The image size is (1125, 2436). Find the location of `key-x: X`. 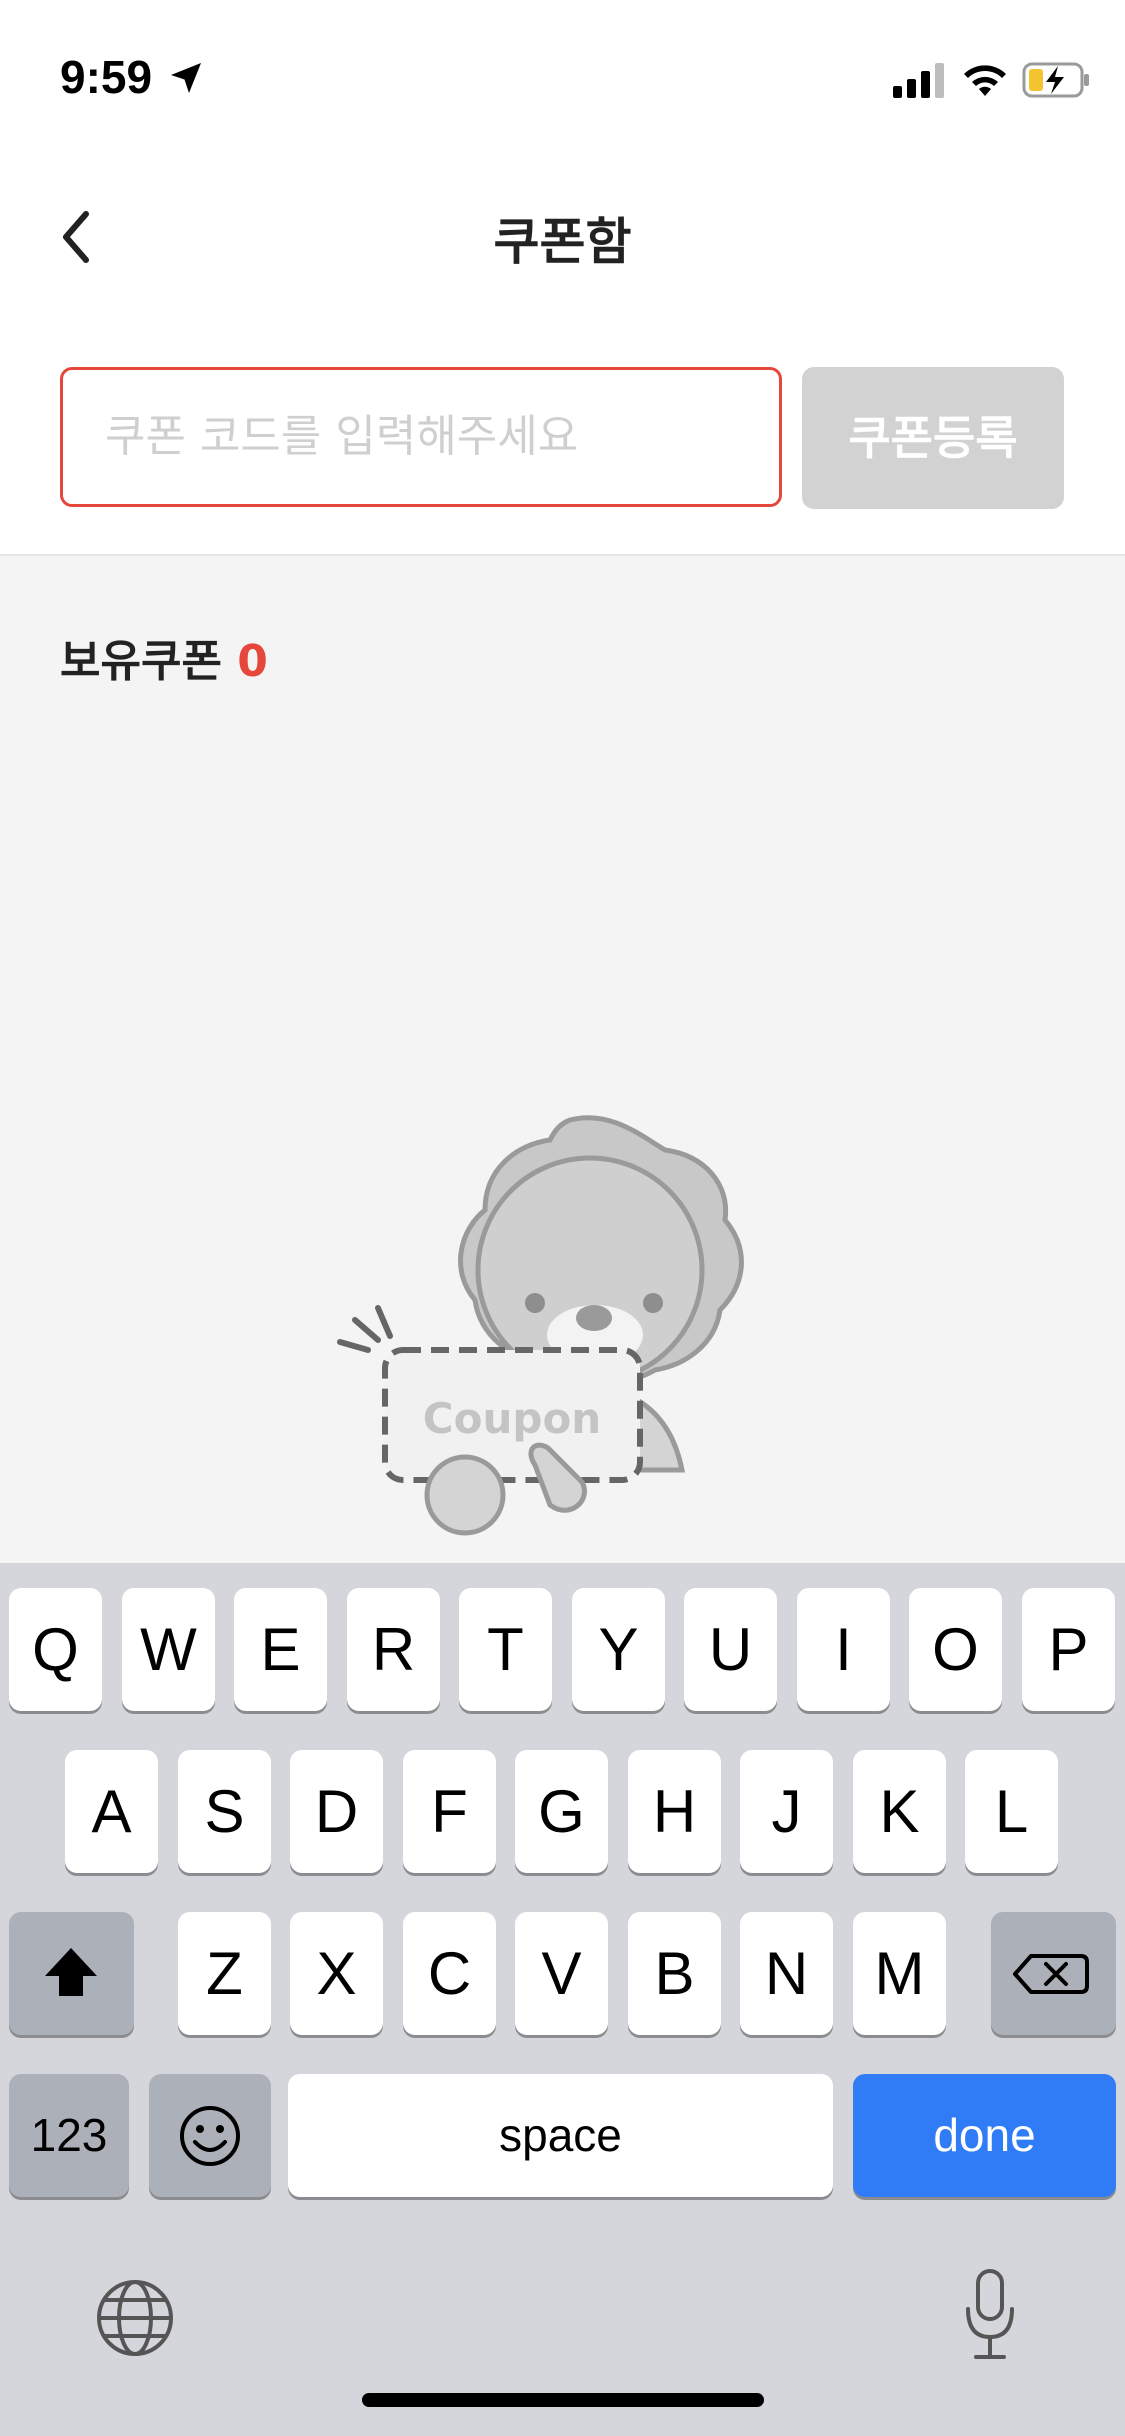

key-x: X is located at coordinates (336, 1973).